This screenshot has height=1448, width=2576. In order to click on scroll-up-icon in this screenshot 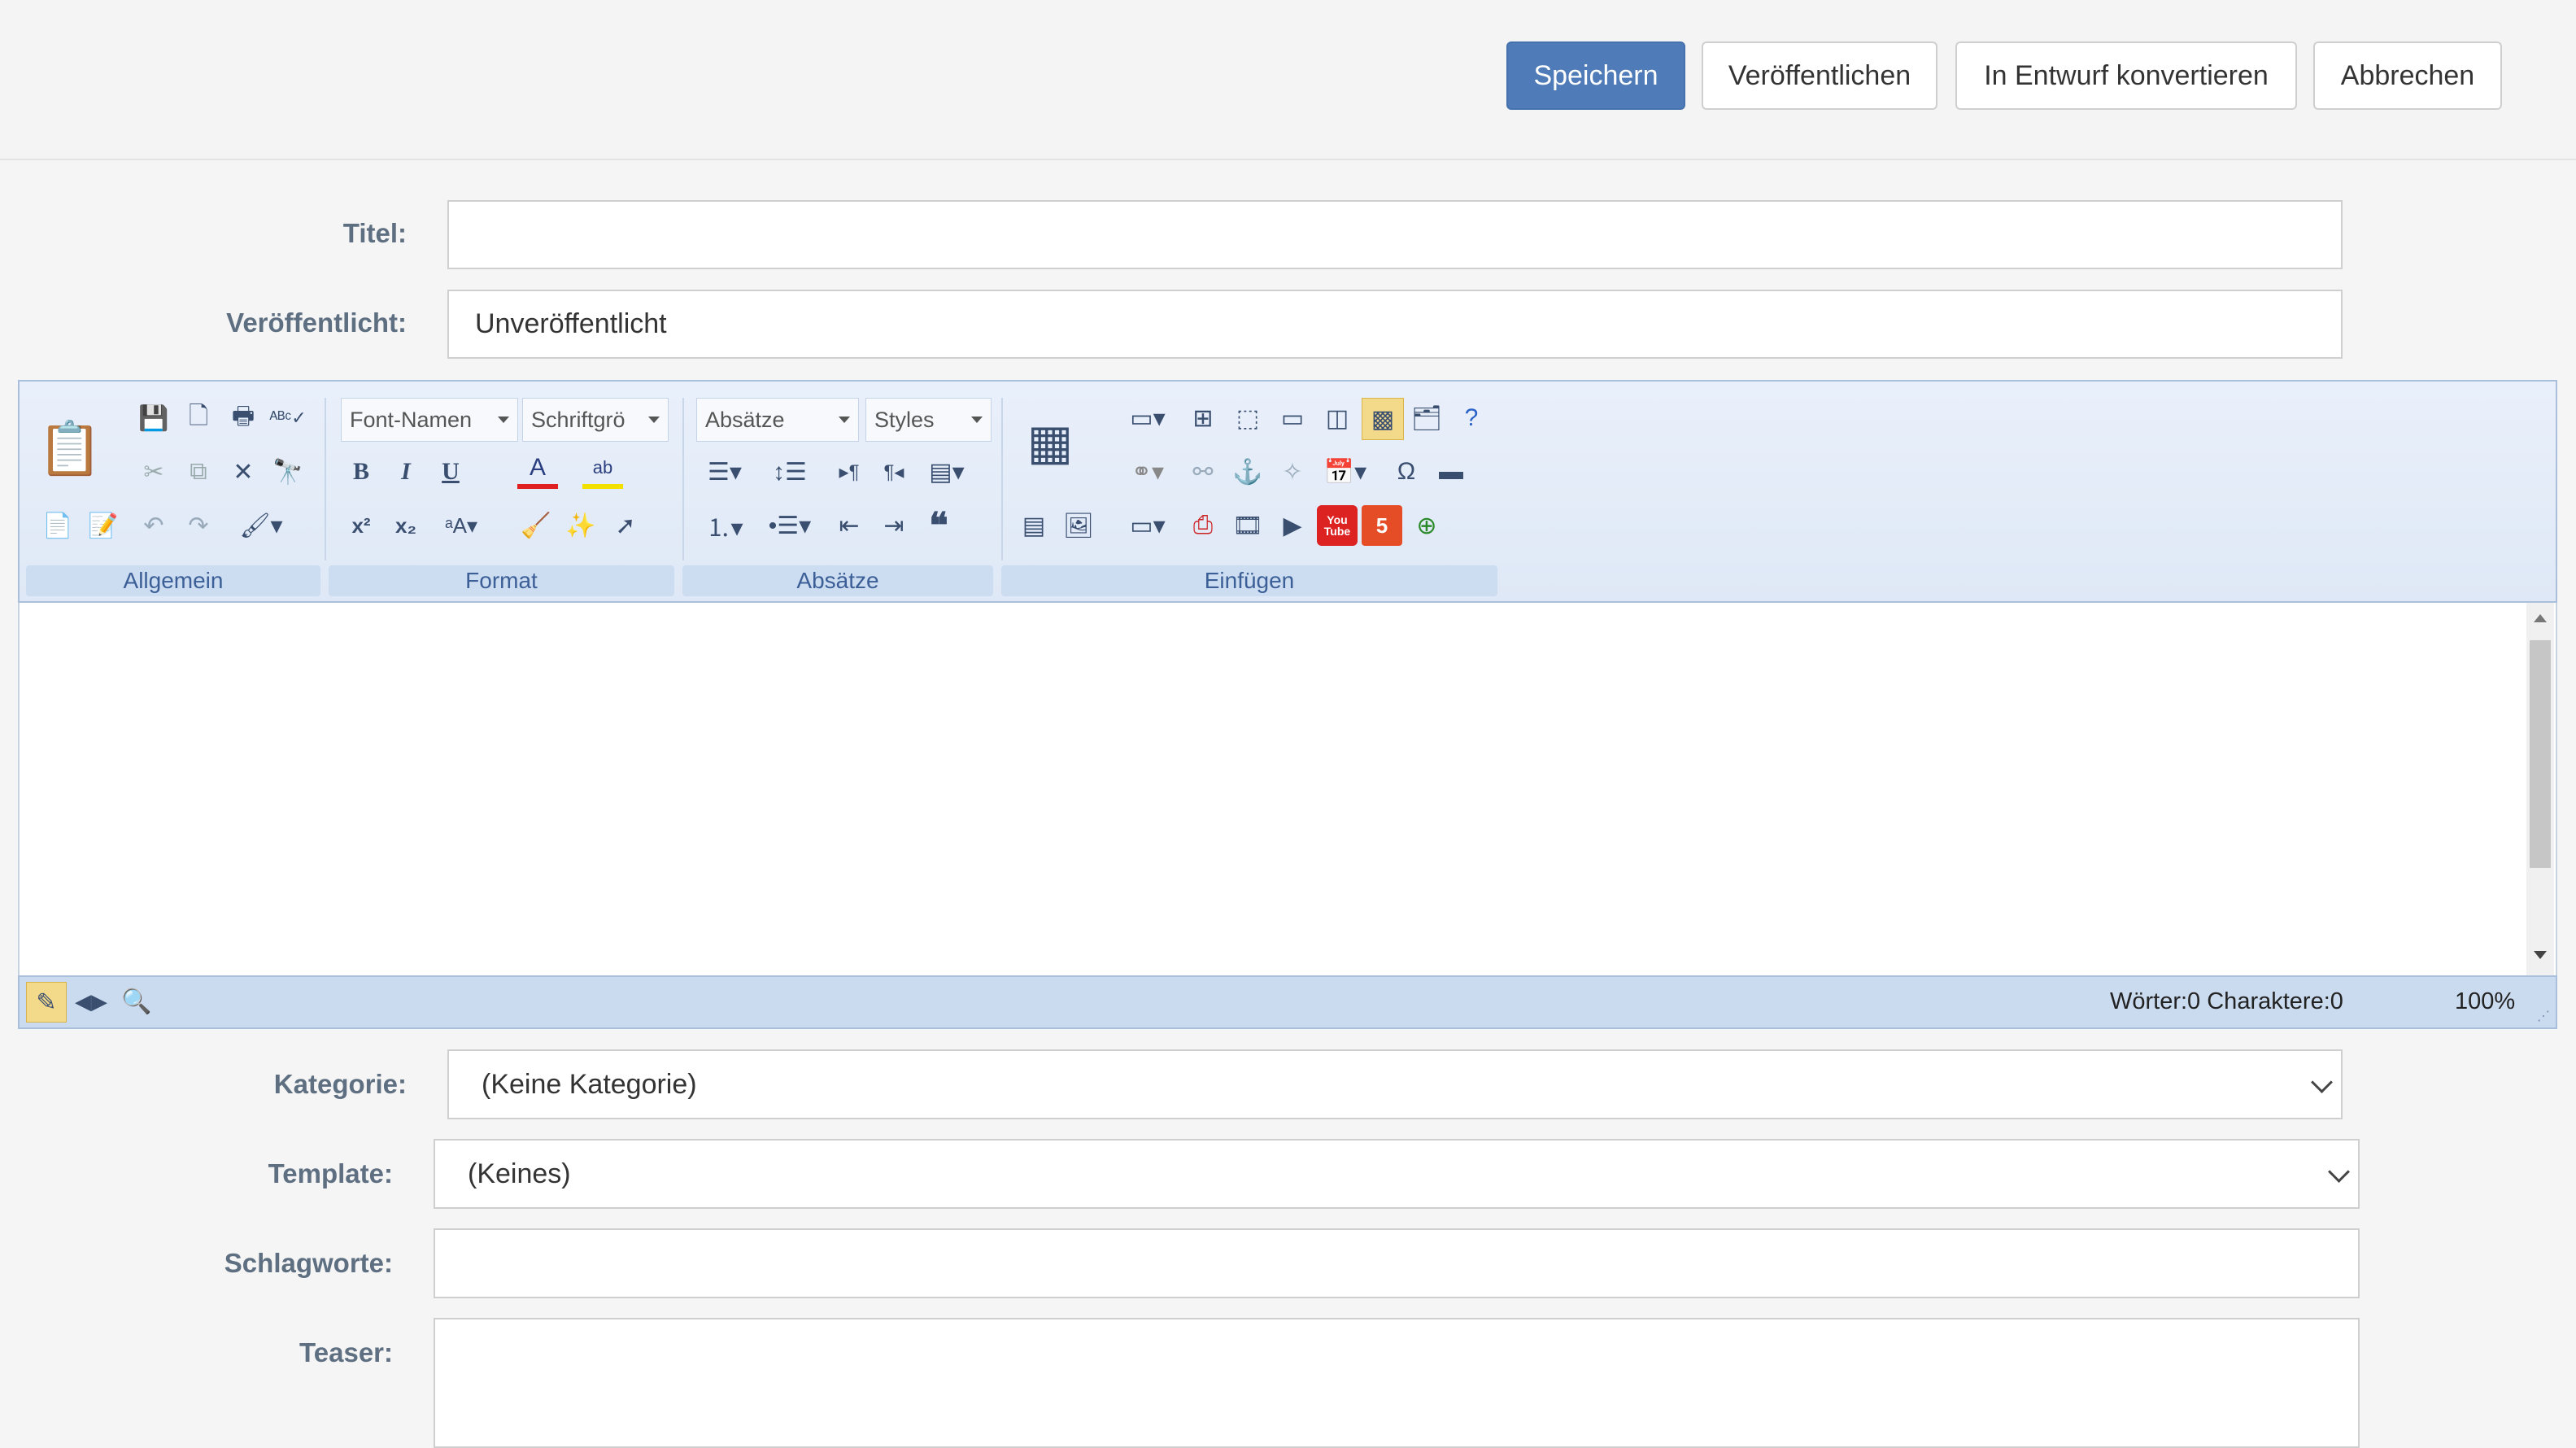, I will do `click(2540, 618)`.